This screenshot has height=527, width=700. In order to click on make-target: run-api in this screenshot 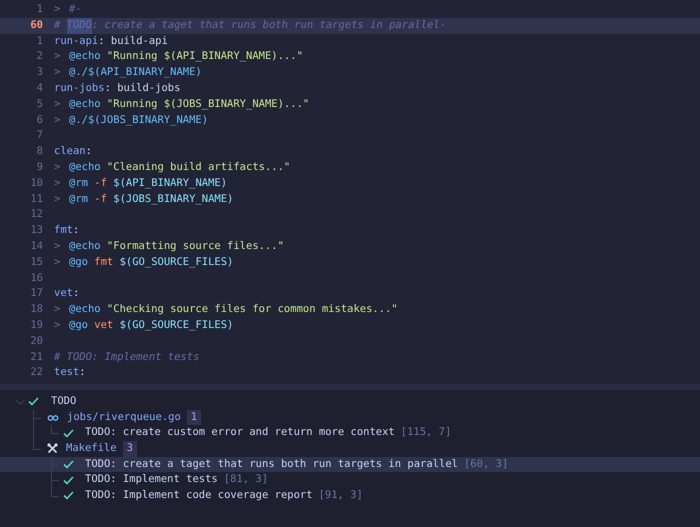, I will do `click(76, 41)`.